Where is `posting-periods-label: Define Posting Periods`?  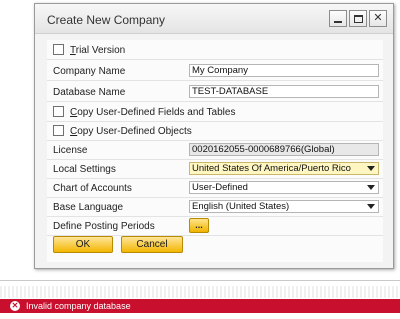
posting-periods-label: Define Posting Periods is located at coordinates (104, 226).